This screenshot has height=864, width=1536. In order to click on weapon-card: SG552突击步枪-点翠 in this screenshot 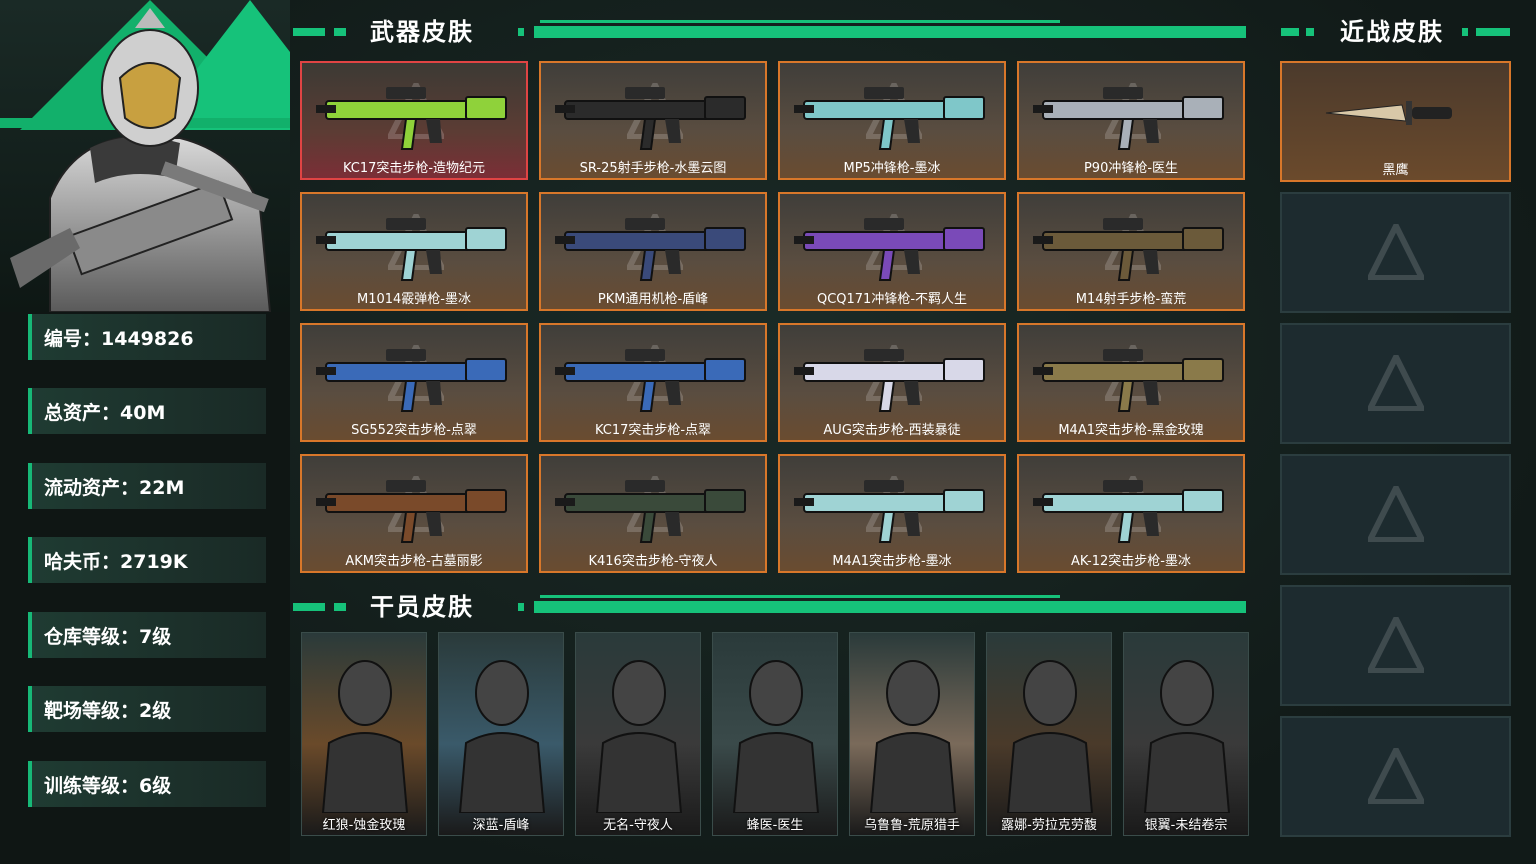, I will do `click(414, 382)`.